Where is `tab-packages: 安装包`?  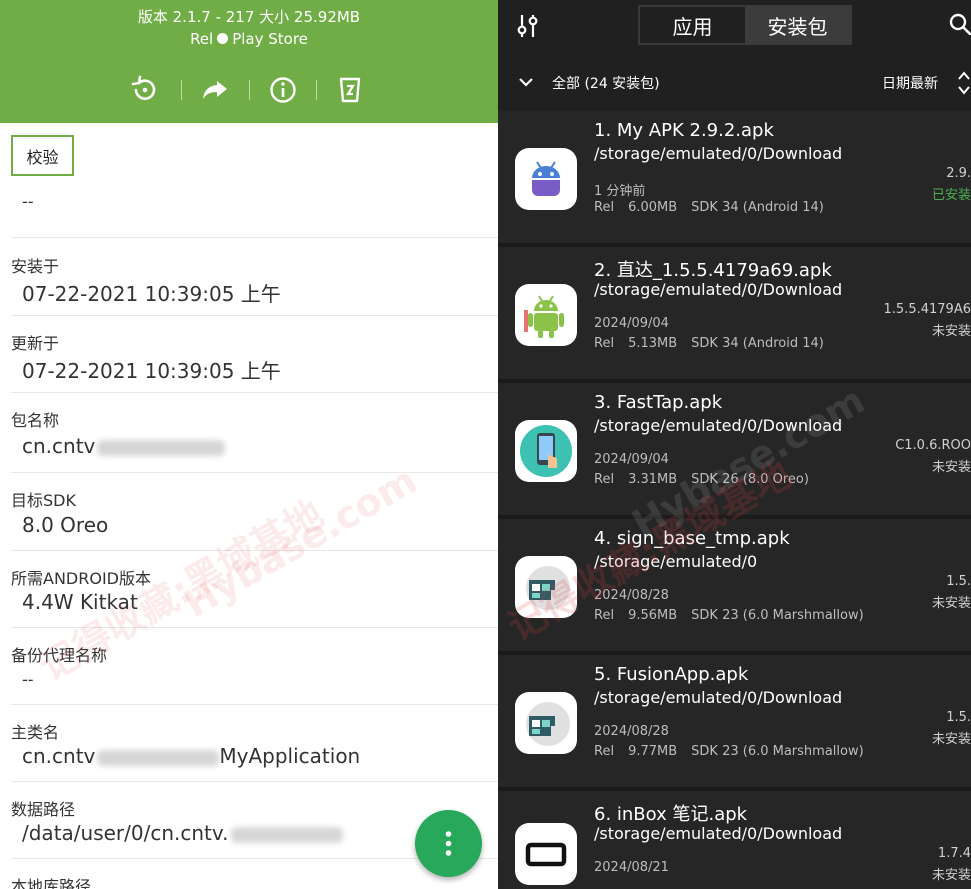
tab-packages: 安装包 is located at coordinates (797, 25).